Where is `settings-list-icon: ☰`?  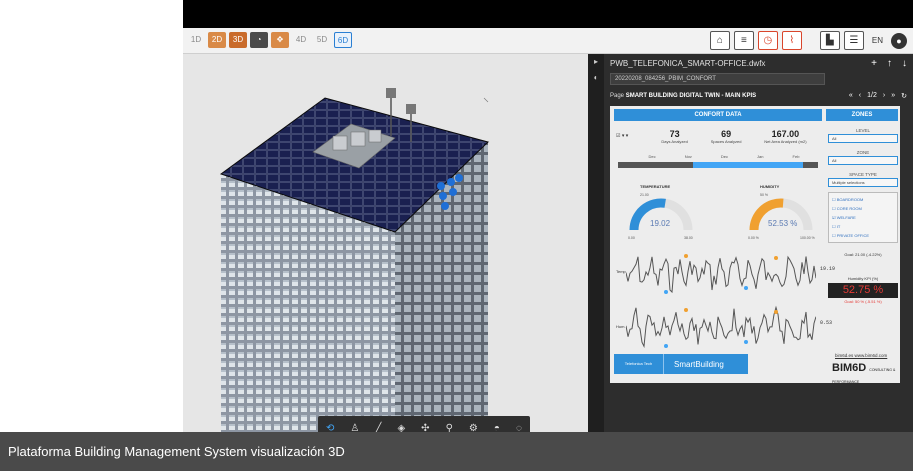
settings-list-icon: ☰ is located at coordinates (853, 40).